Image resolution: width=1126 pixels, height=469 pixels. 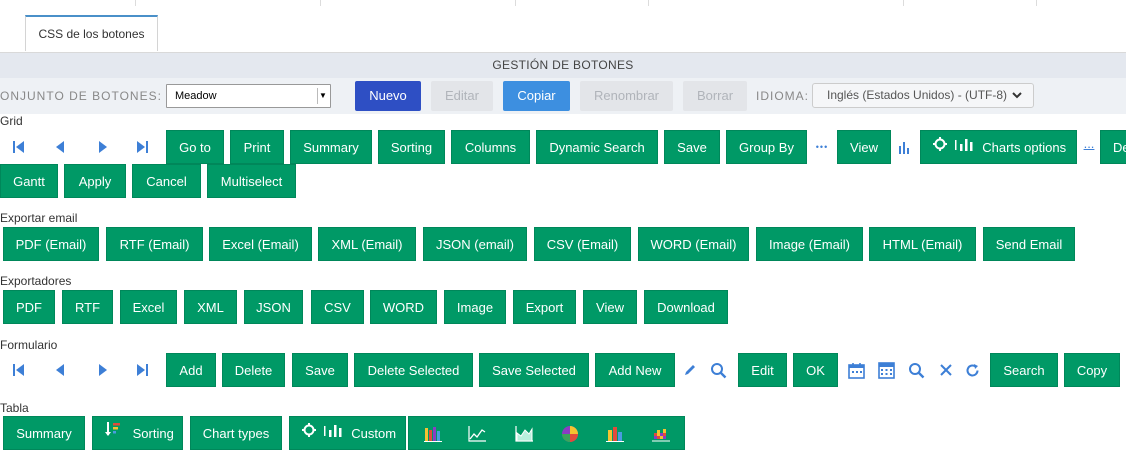 I want to click on image-button: Image, so click(x=475, y=307).